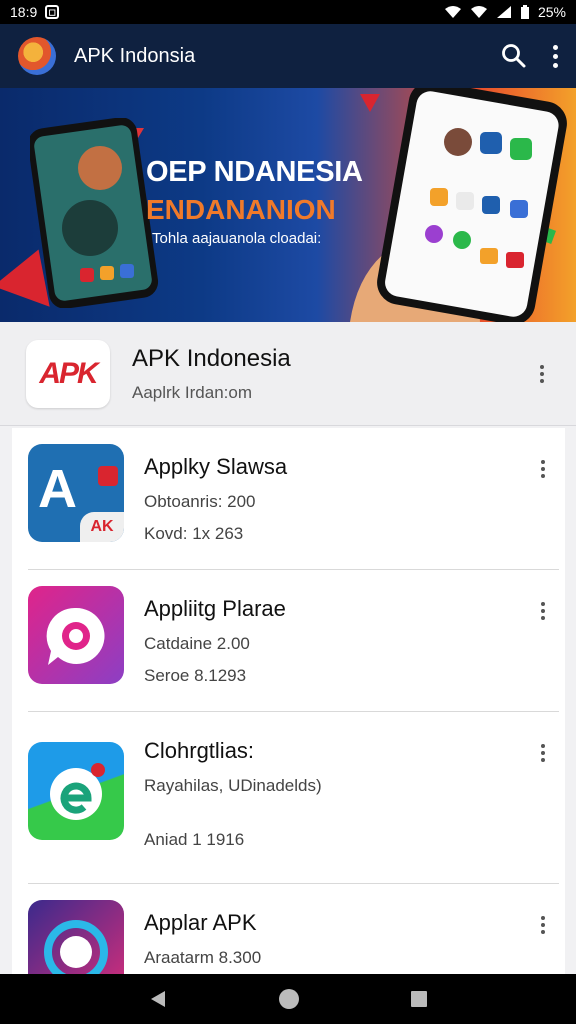  What do you see at coordinates (216, 466) in the screenshot?
I see `app-title: Applky Slawsa` at bounding box center [216, 466].